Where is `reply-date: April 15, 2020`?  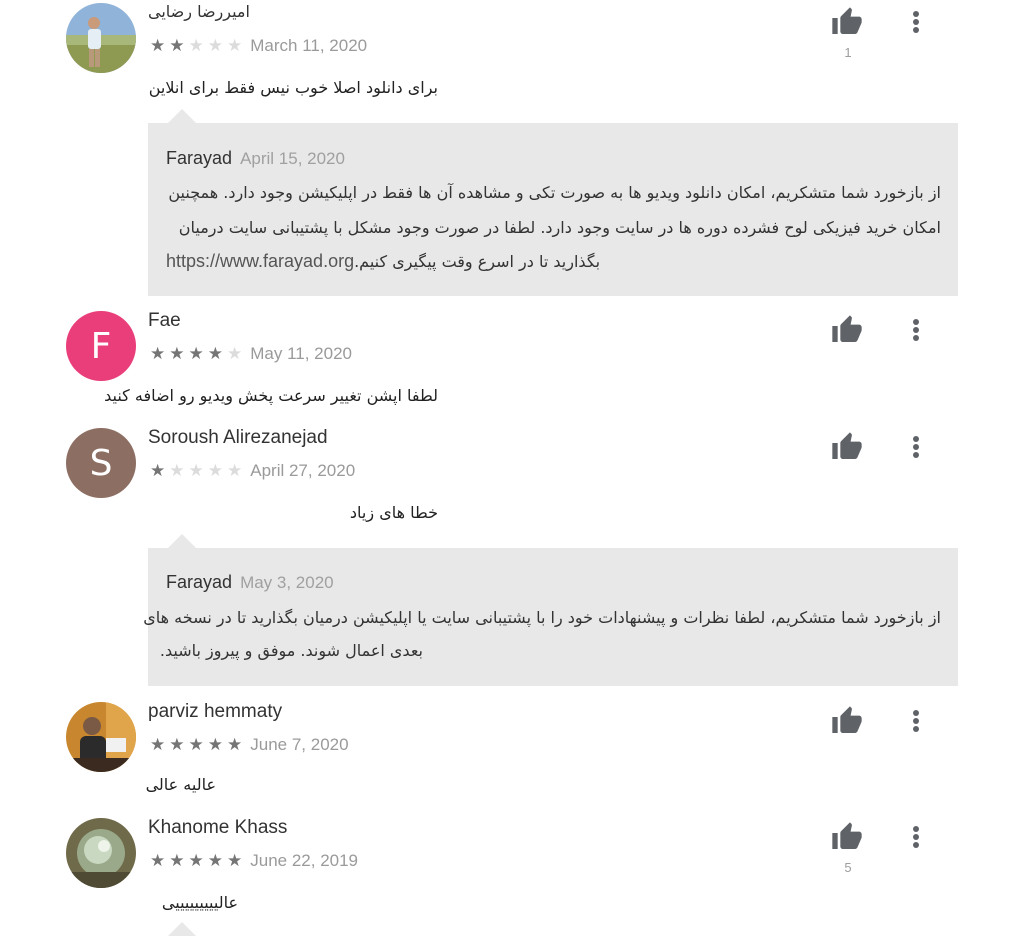
reply-date: April 15, 2020 is located at coordinates (292, 158).